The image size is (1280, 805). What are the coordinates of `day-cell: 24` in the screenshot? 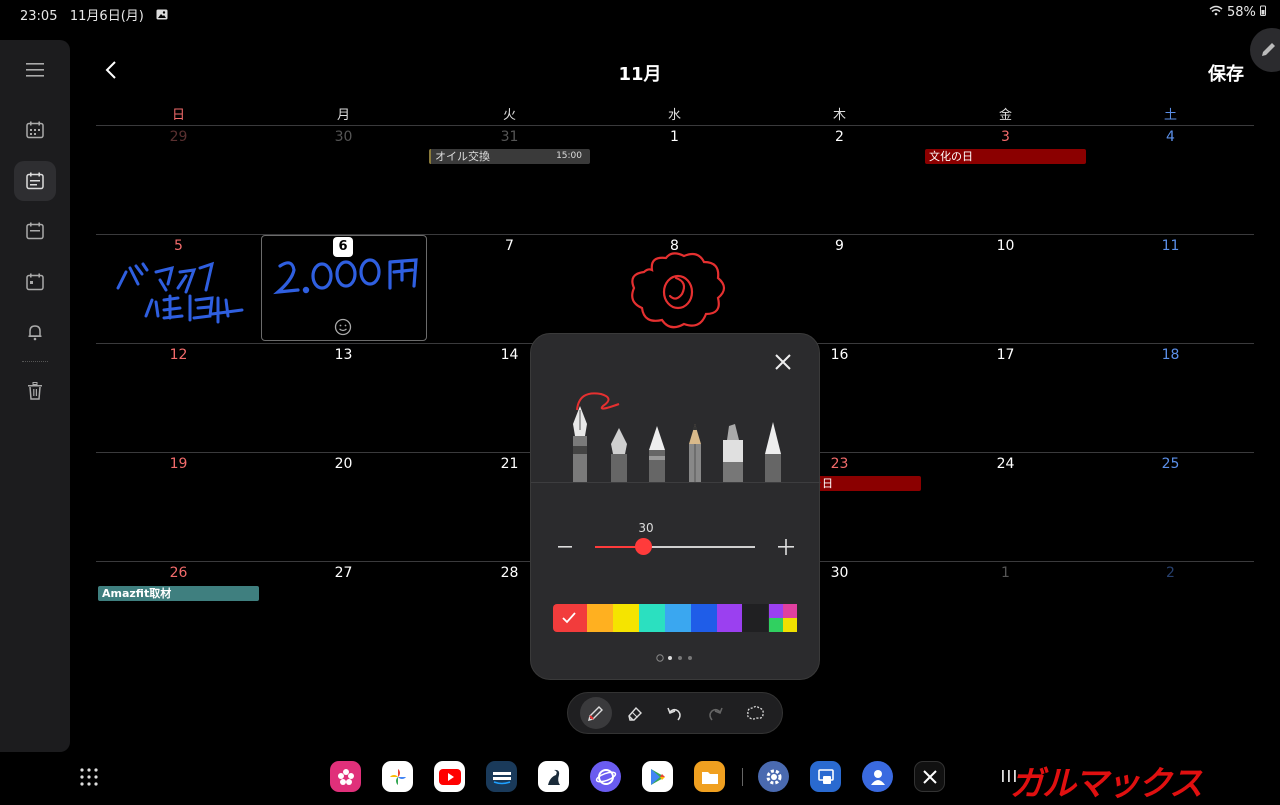 It's located at (1005, 464).